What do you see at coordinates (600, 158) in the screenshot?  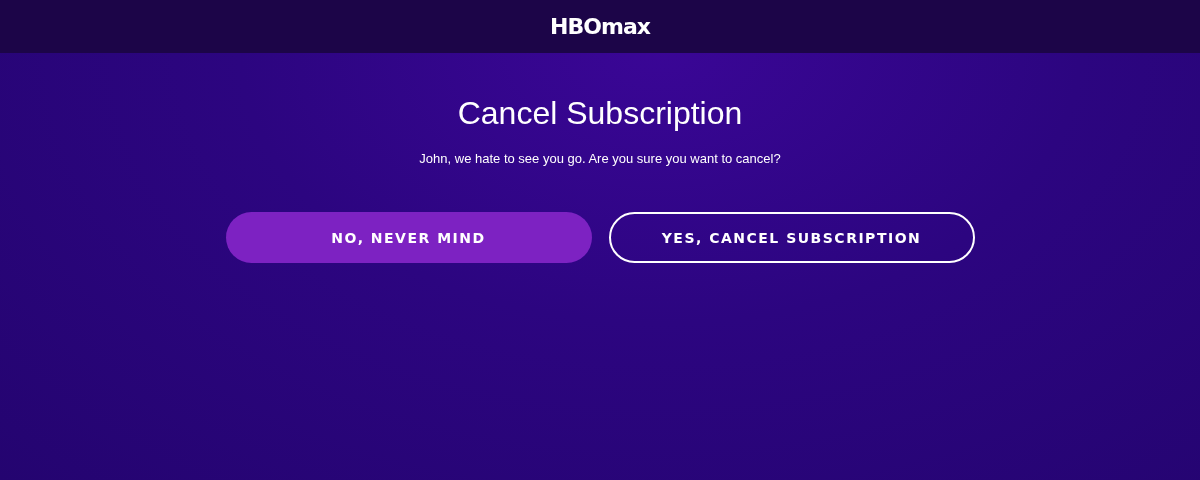 I see `confirmation-message: John, we hate to see you go. Are you sure you want to cancel?` at bounding box center [600, 158].